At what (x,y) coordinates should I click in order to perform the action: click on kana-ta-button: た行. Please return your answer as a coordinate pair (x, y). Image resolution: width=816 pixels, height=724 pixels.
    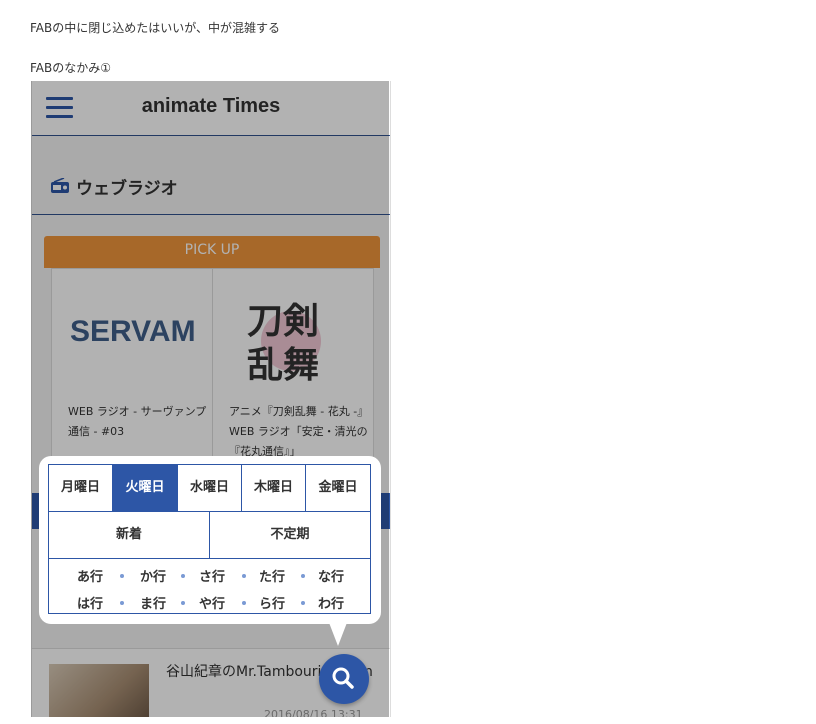
    Looking at the image, I should click on (272, 575).